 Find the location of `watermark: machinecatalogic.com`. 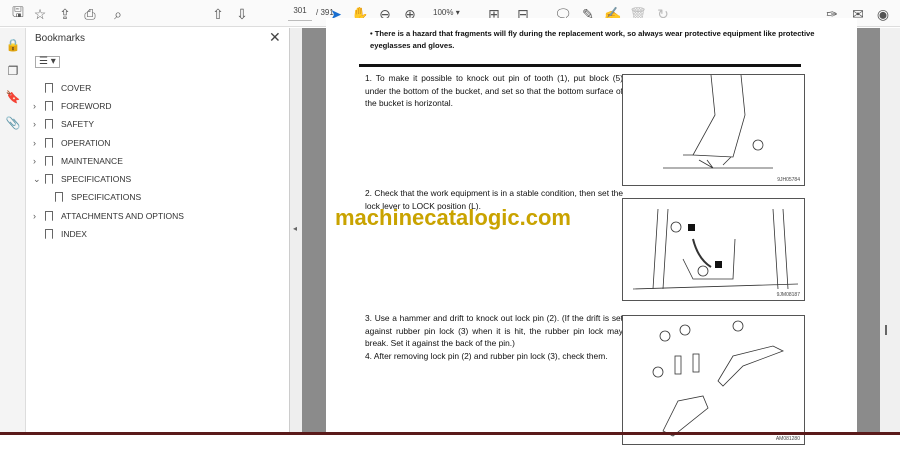

watermark: machinecatalogic.com is located at coordinates (453, 217).